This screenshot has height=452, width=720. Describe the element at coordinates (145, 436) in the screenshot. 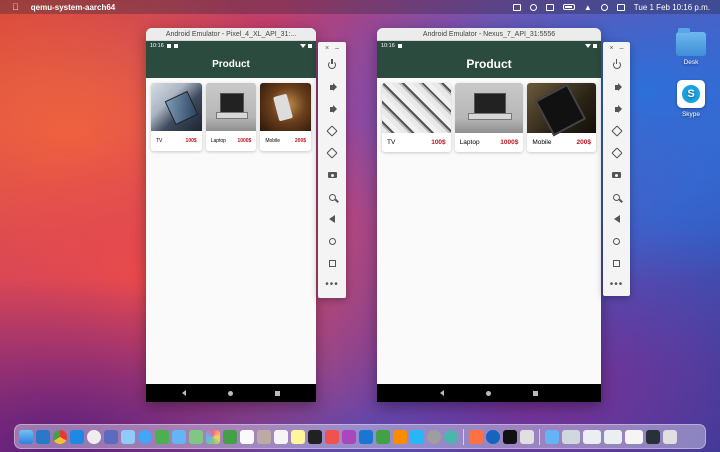

I see `safari-compass-icon` at that location.